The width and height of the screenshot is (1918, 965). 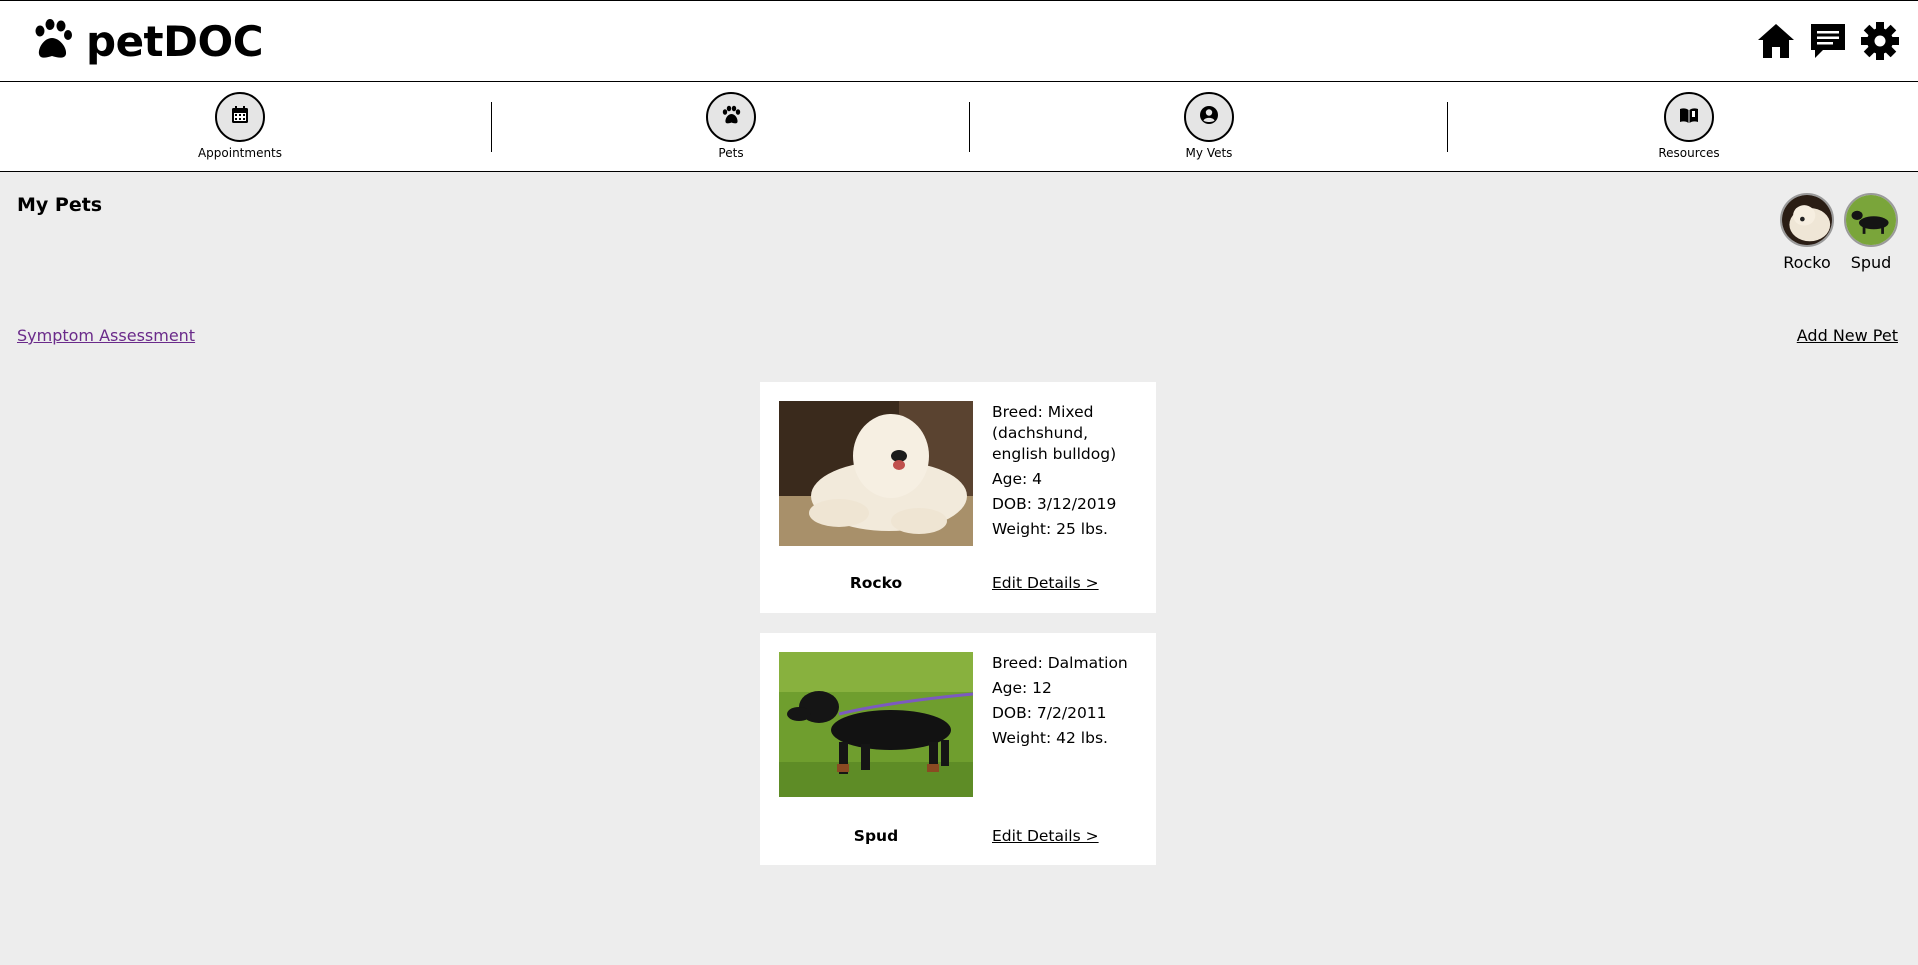 I want to click on page-title: My Pets, so click(x=60, y=205).